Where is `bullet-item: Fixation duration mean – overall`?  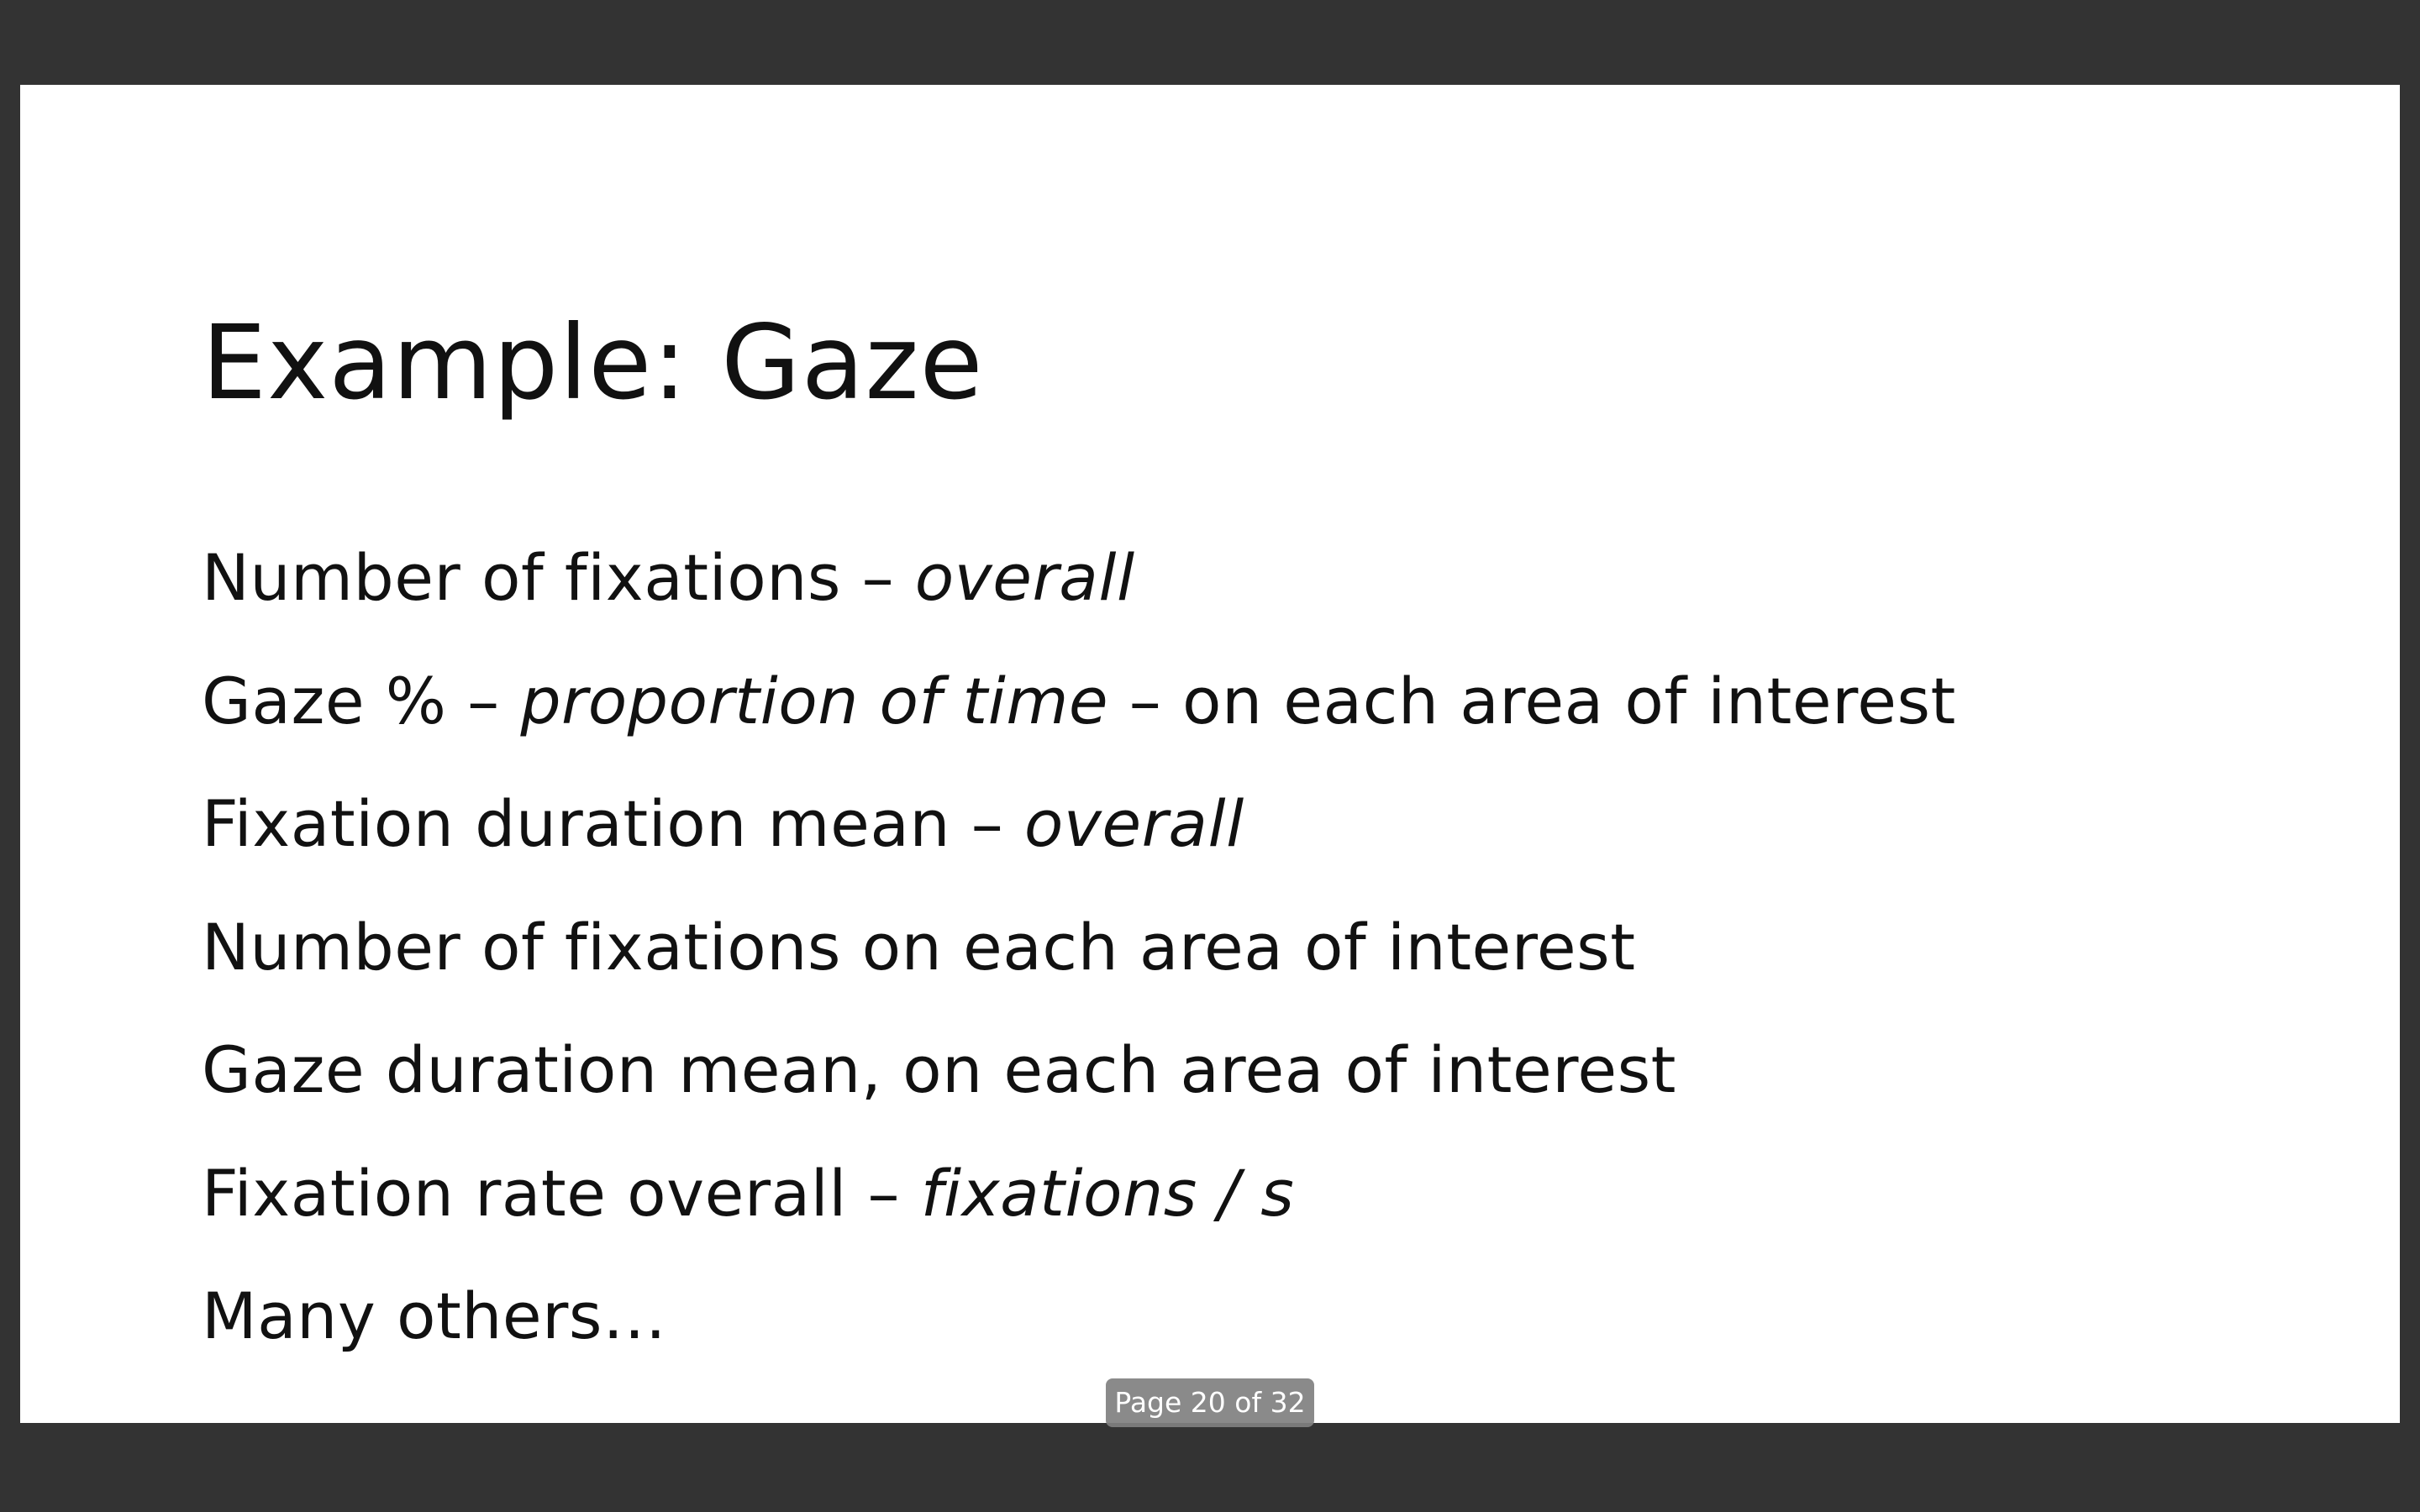 bullet-item: Fixation duration mean – overall is located at coordinates (1079, 834).